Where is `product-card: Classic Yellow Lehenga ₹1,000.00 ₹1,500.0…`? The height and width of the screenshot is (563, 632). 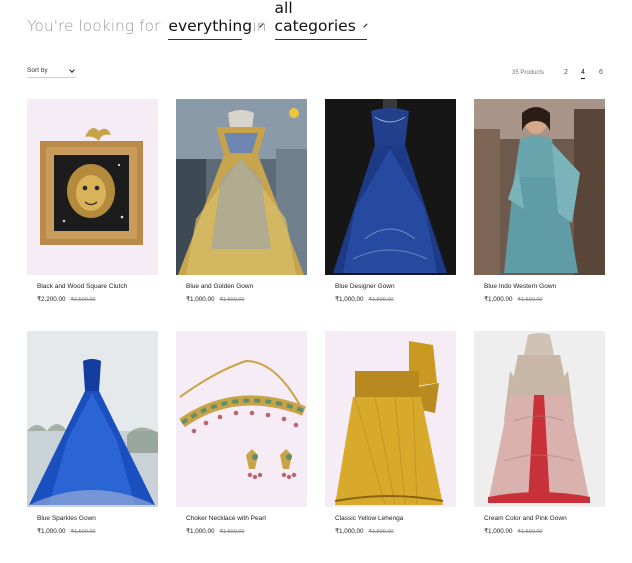
product-card: Classic Yellow Lehenga ₹1,000.00 ₹1,500.0… is located at coordinates (390, 433).